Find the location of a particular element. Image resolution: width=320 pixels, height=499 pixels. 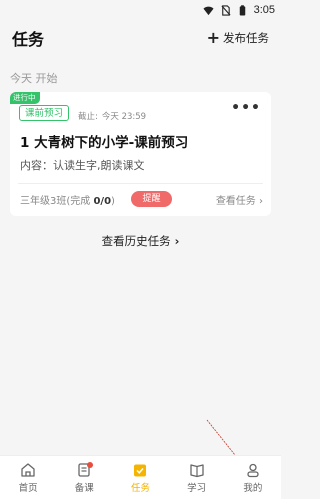

status-time: 3:05 is located at coordinates (264, 10).